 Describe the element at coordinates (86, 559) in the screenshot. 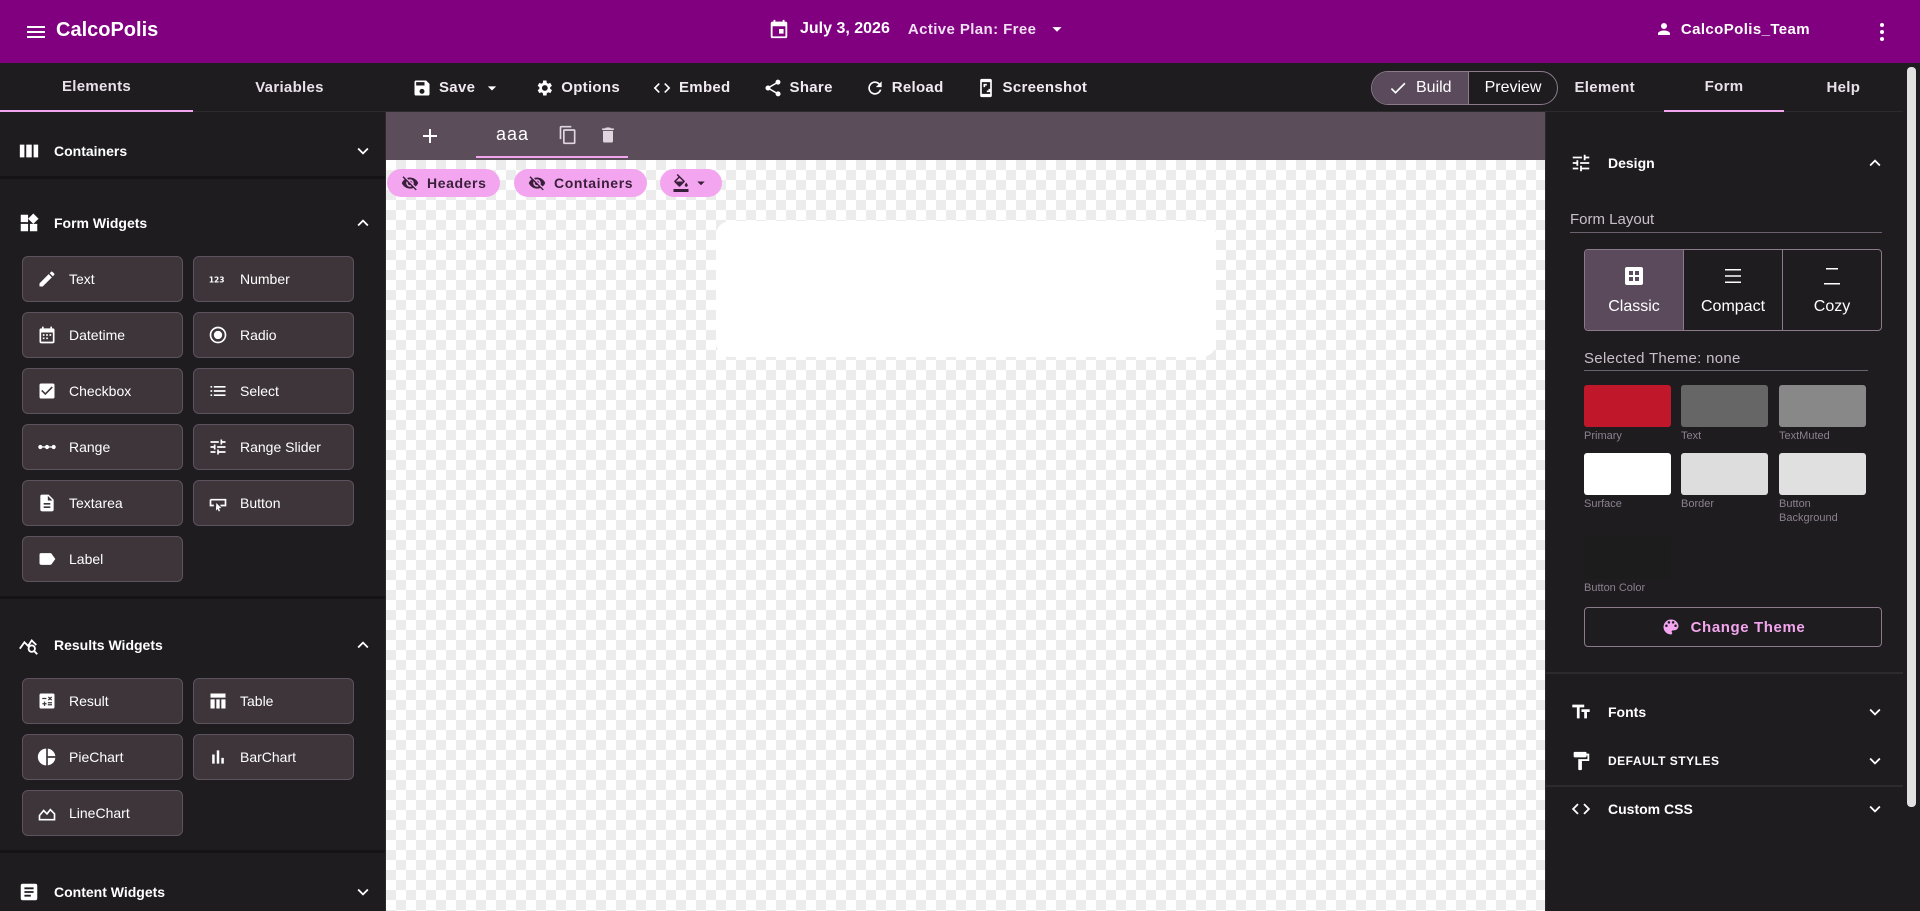

I see `widget-label: Label` at that location.